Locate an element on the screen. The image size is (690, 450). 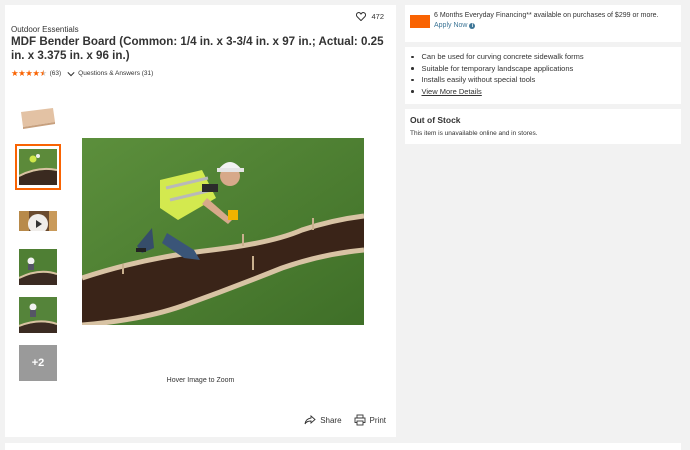
share-icon is located at coordinates (310, 420).